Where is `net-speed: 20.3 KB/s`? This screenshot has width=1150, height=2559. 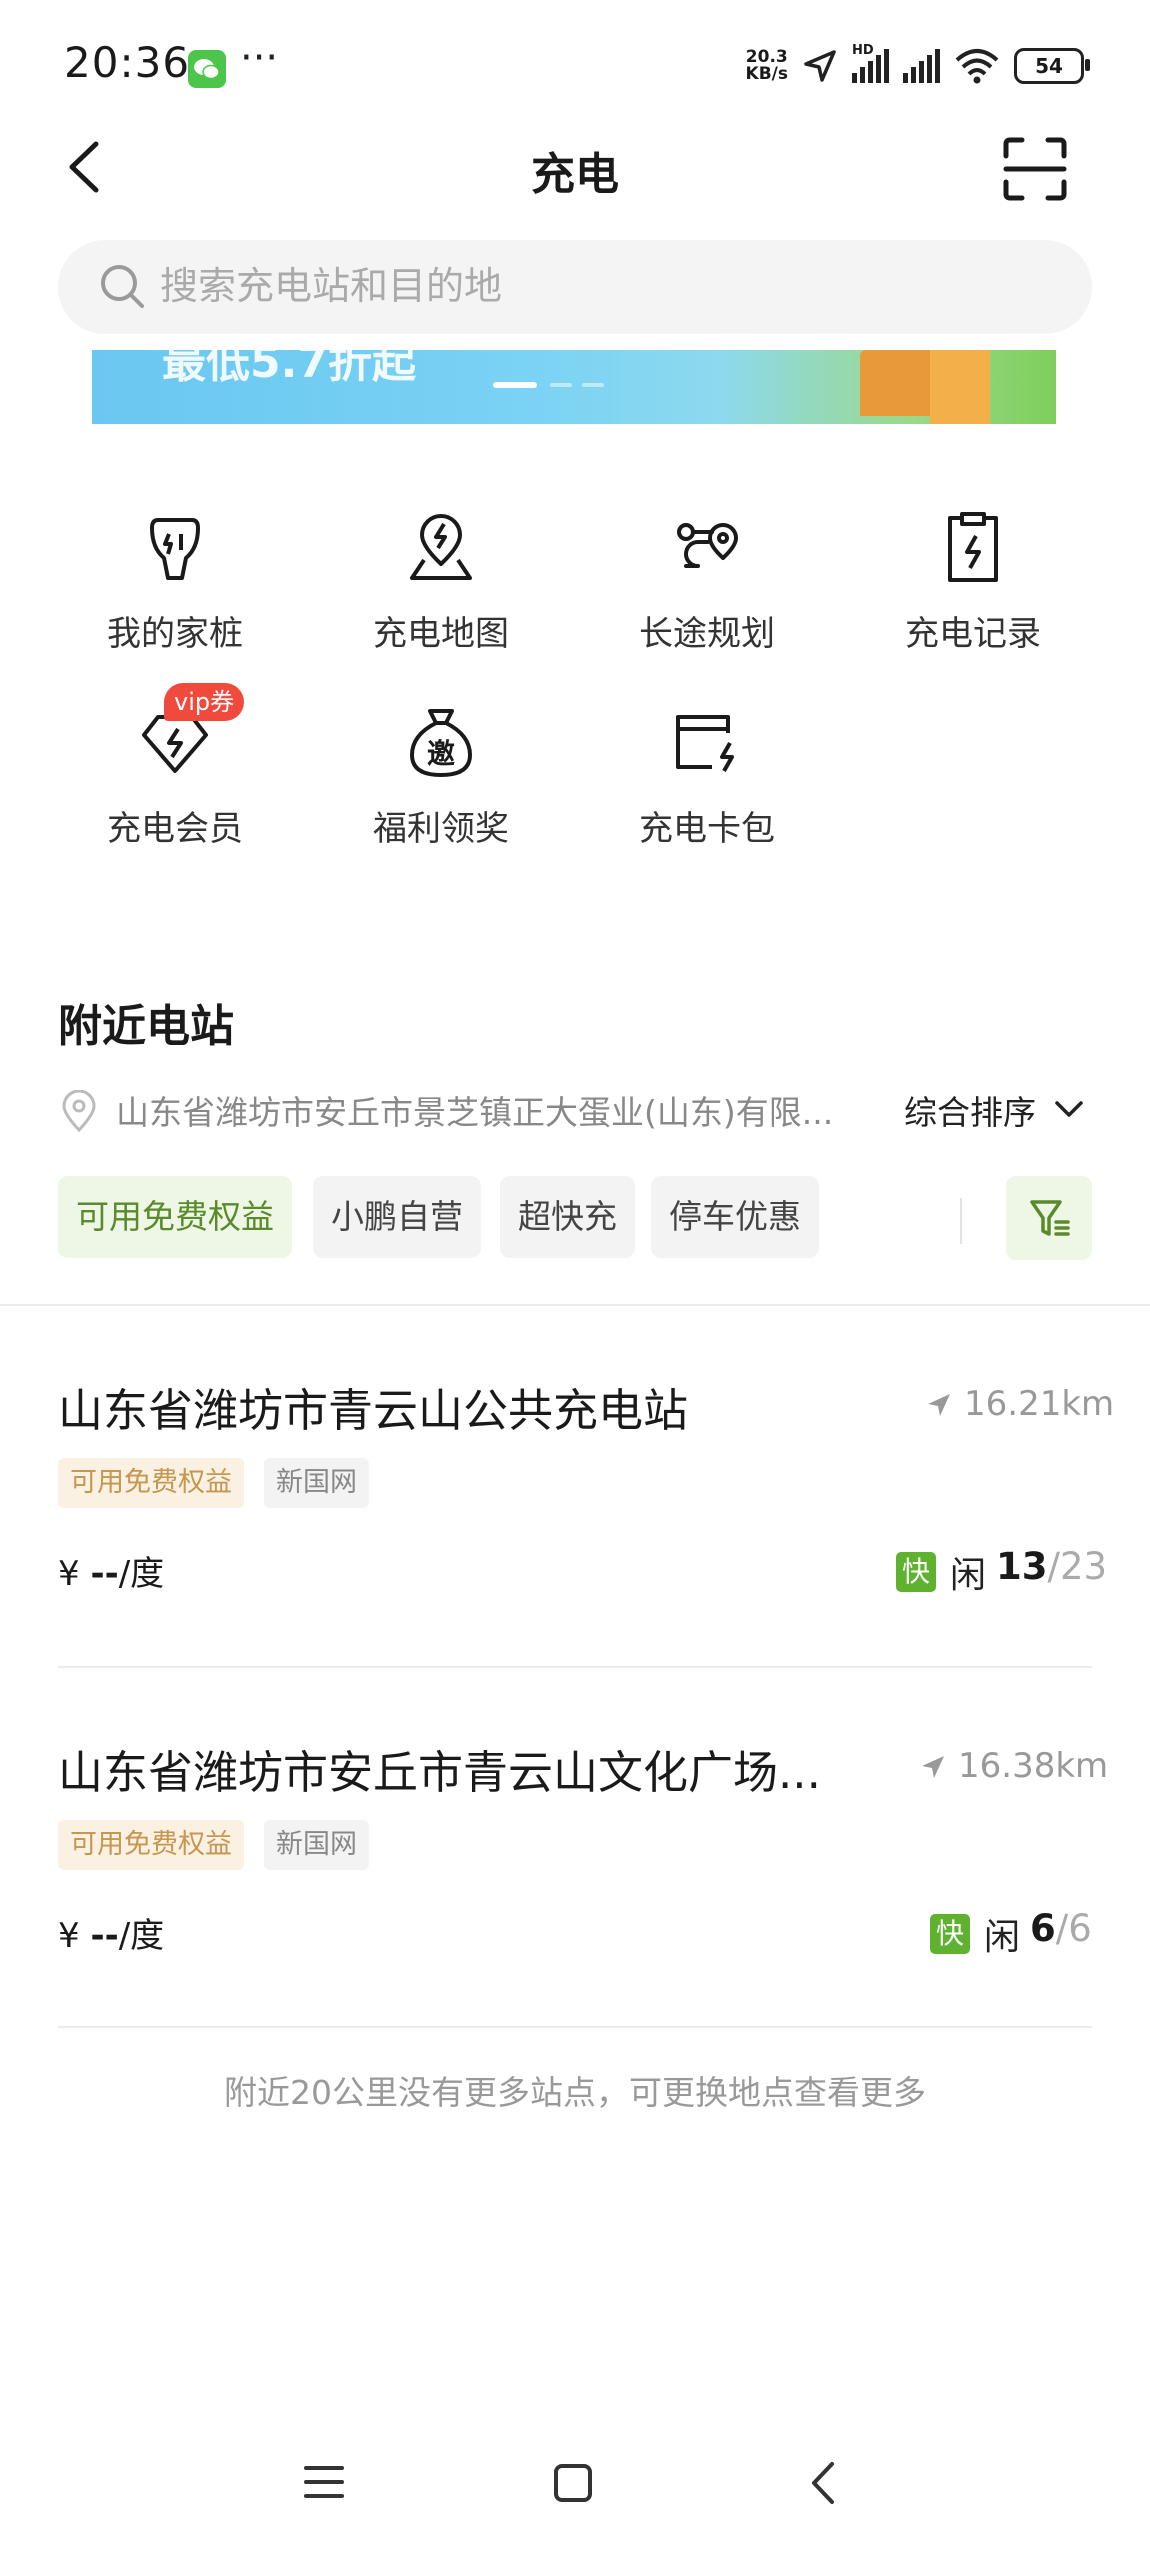
net-speed: 20.3 KB/s is located at coordinates (766, 65).